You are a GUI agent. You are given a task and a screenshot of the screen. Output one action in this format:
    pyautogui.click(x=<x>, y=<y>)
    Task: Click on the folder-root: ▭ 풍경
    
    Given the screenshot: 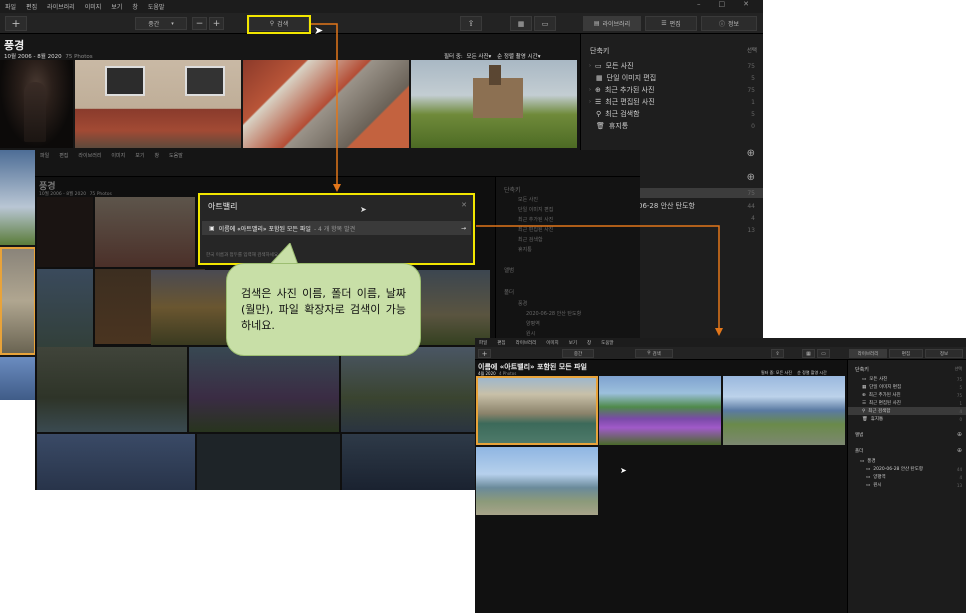 What is the action you would take?
    pyautogui.click(x=907, y=461)
    